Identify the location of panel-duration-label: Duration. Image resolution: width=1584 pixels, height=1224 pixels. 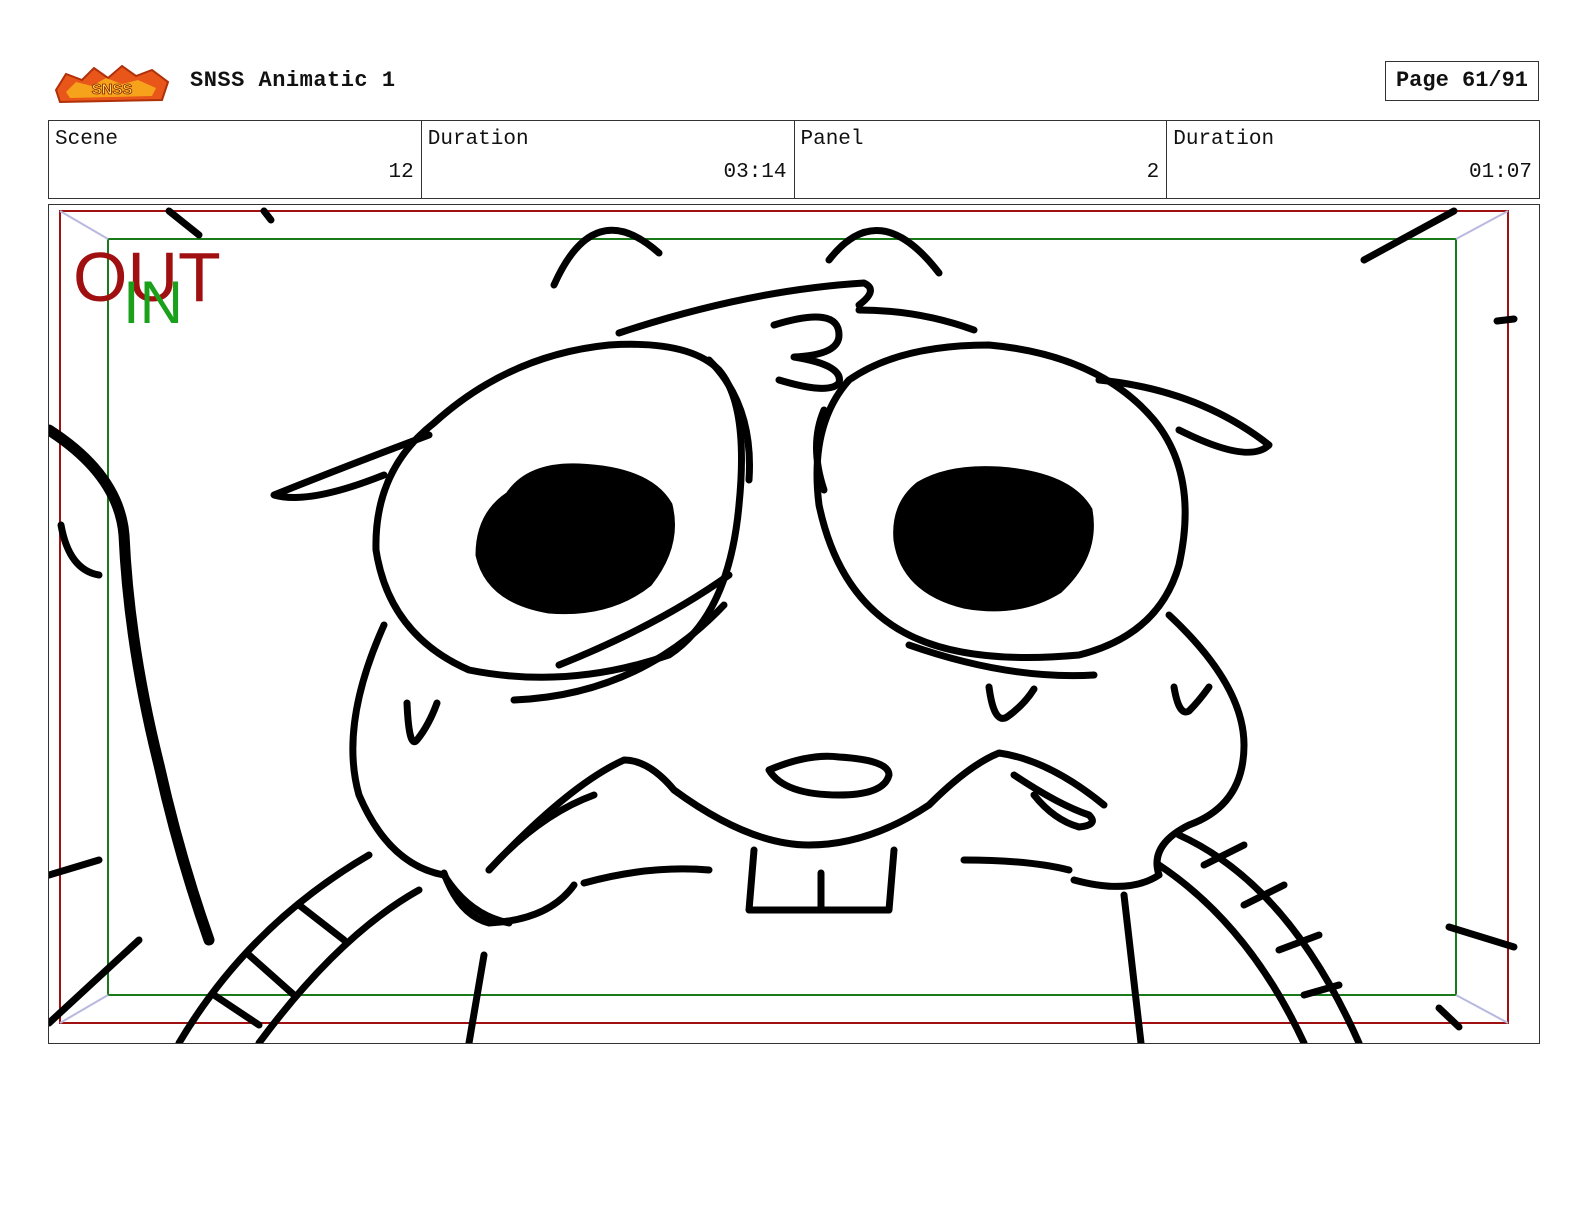
(1224, 139).